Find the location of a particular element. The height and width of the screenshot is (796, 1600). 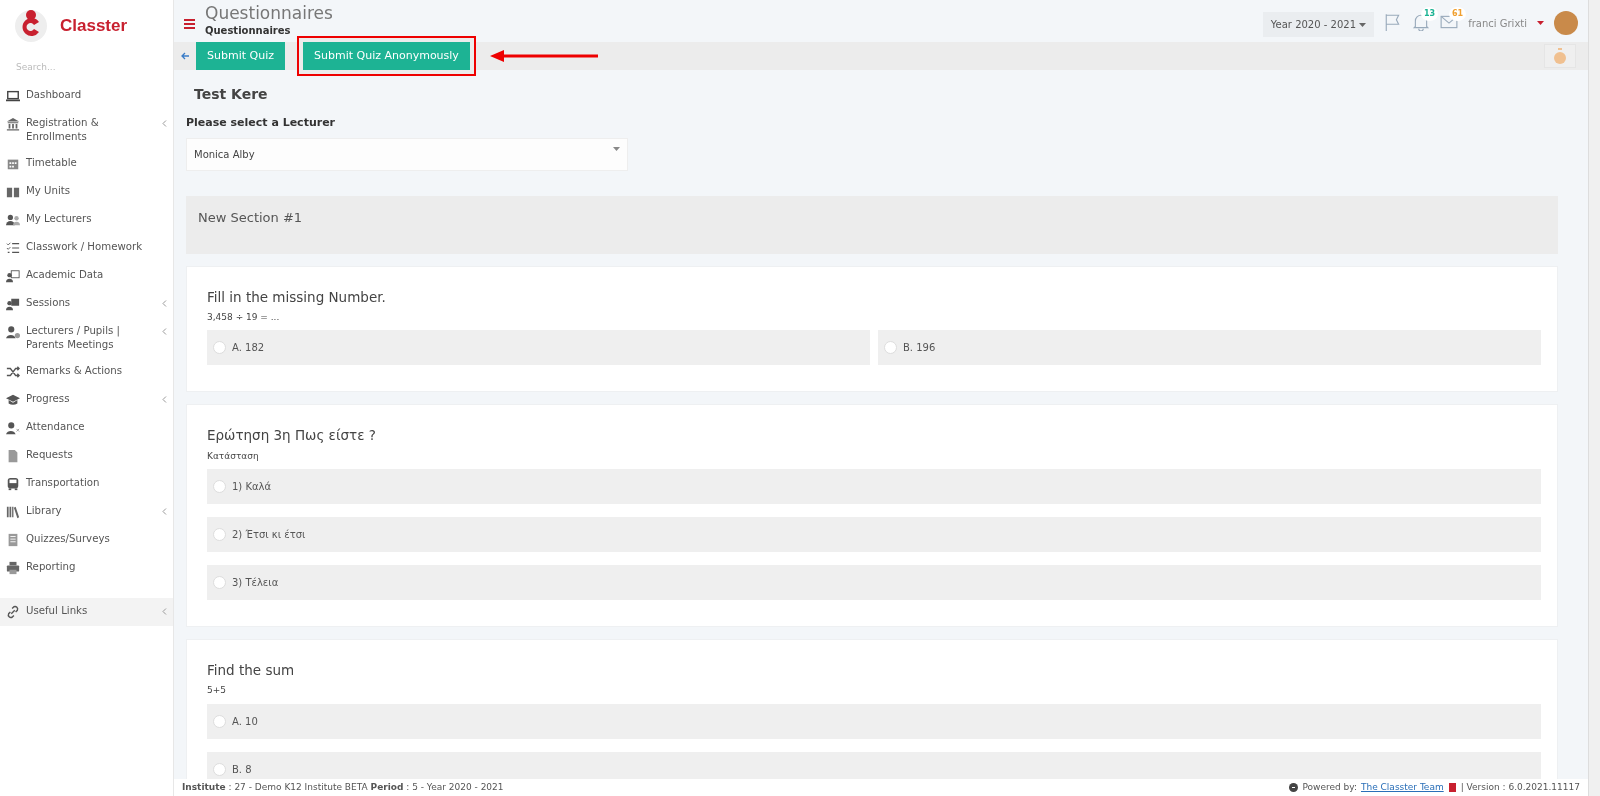

sidebar-item: Progress is located at coordinates (86, 399).